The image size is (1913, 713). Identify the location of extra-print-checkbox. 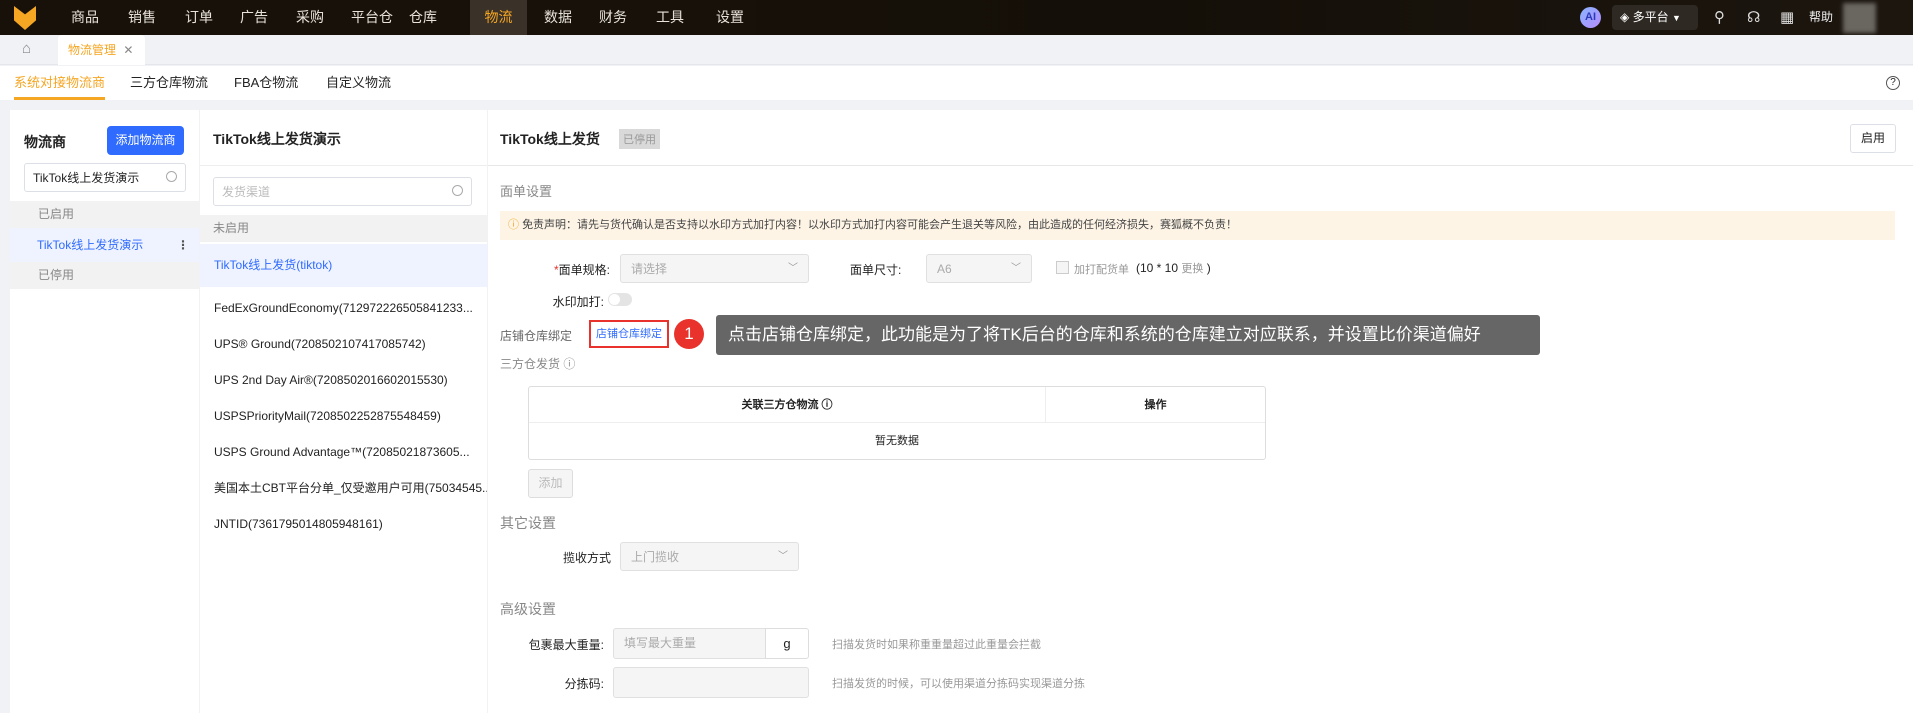
(1062, 267).